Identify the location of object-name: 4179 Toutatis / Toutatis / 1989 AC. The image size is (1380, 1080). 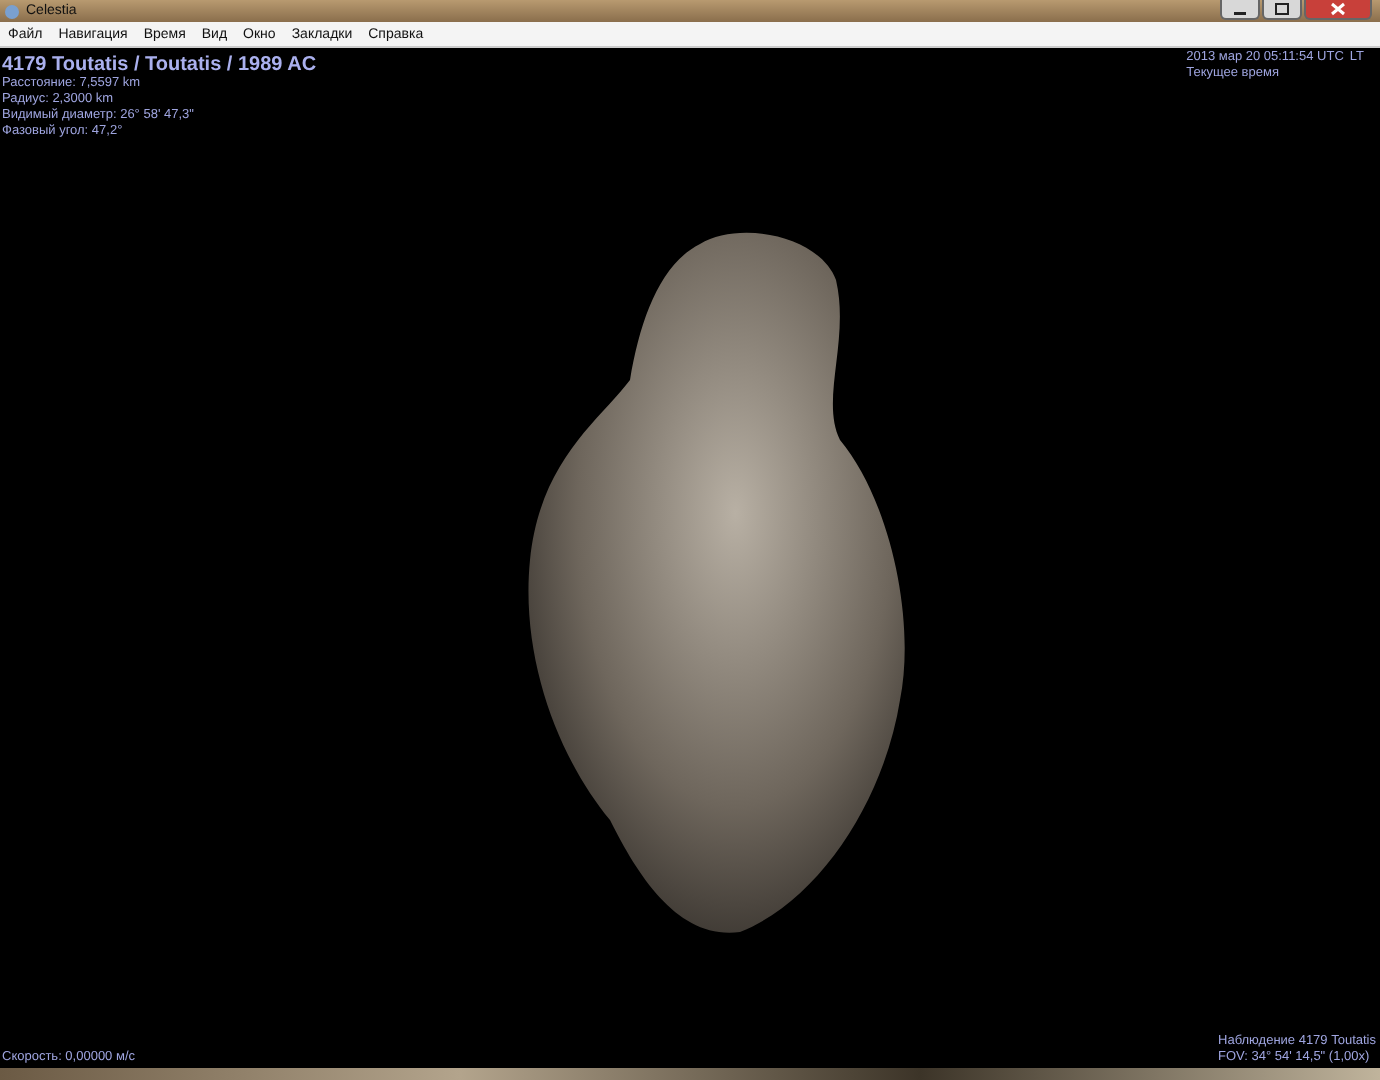
(159, 65).